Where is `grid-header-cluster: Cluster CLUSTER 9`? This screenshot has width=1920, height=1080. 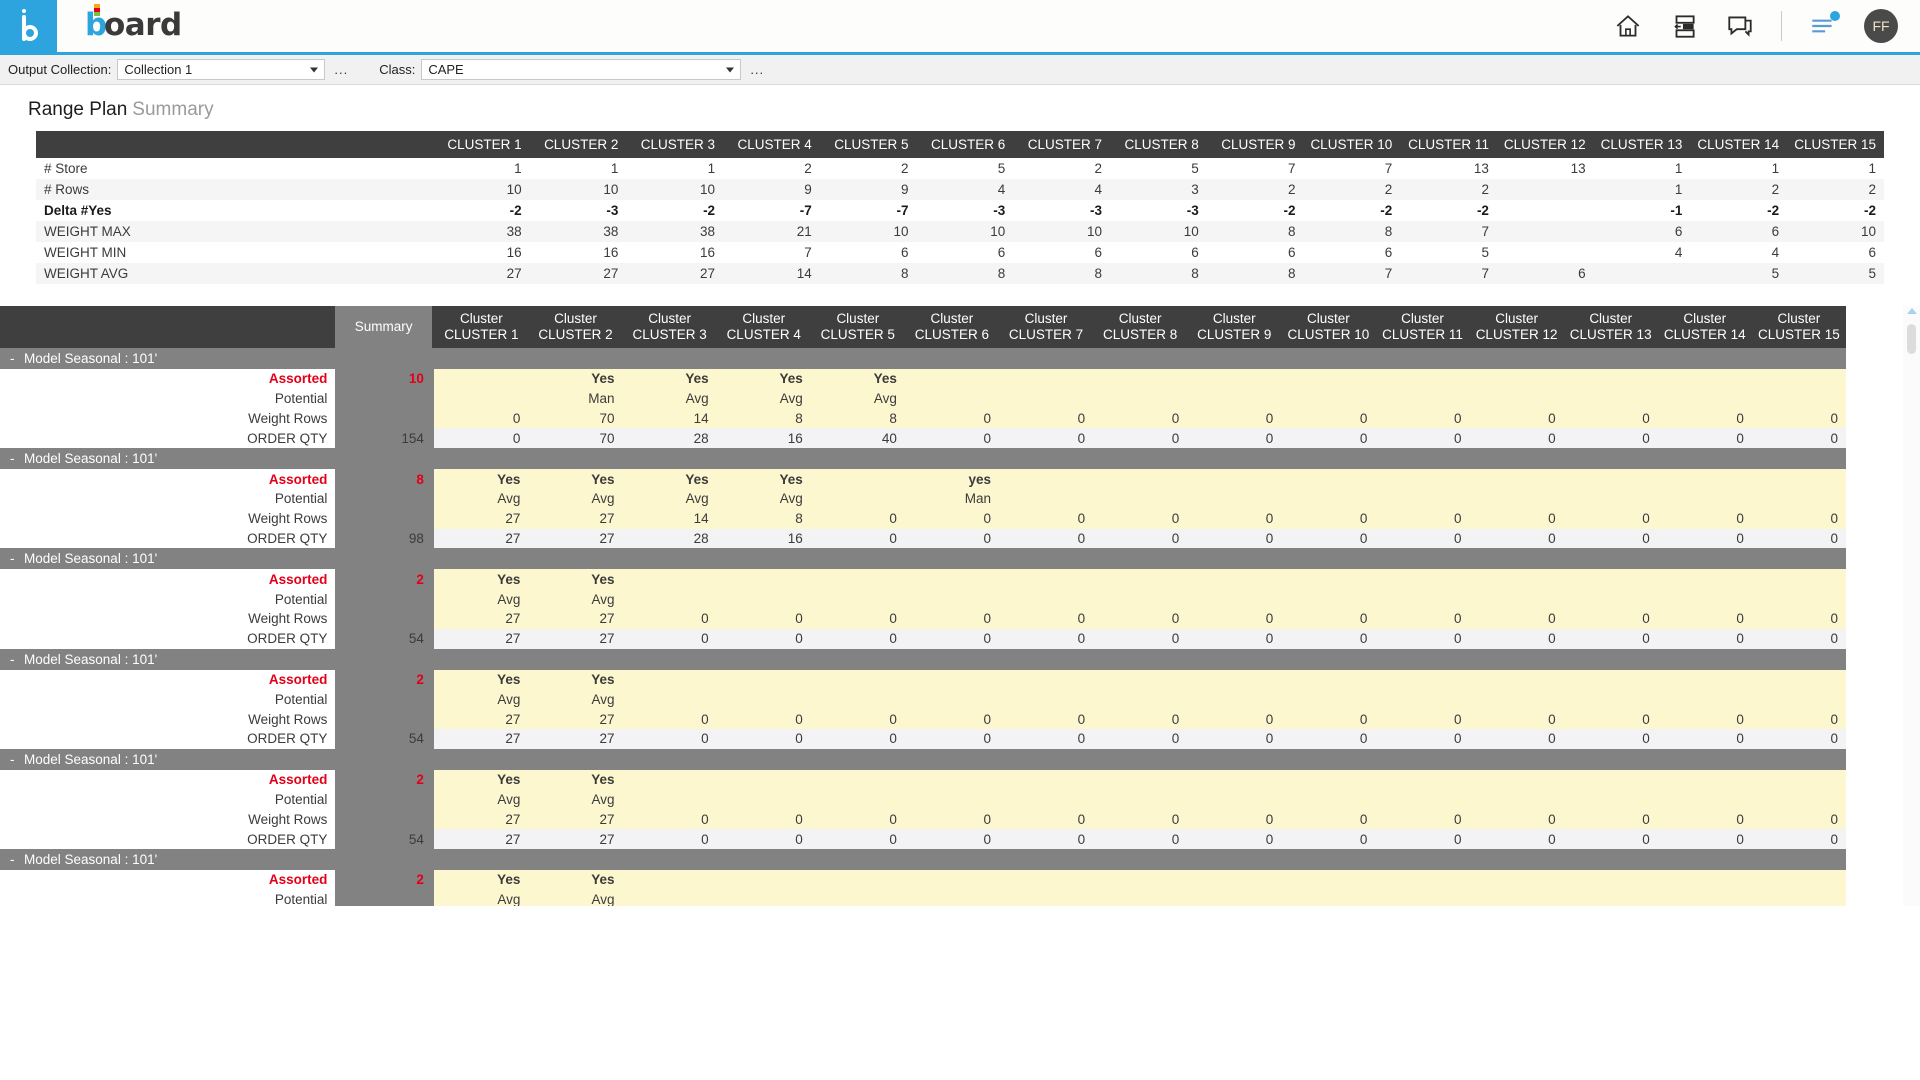
grid-header-cluster: Cluster CLUSTER 9 is located at coordinates (1234, 327).